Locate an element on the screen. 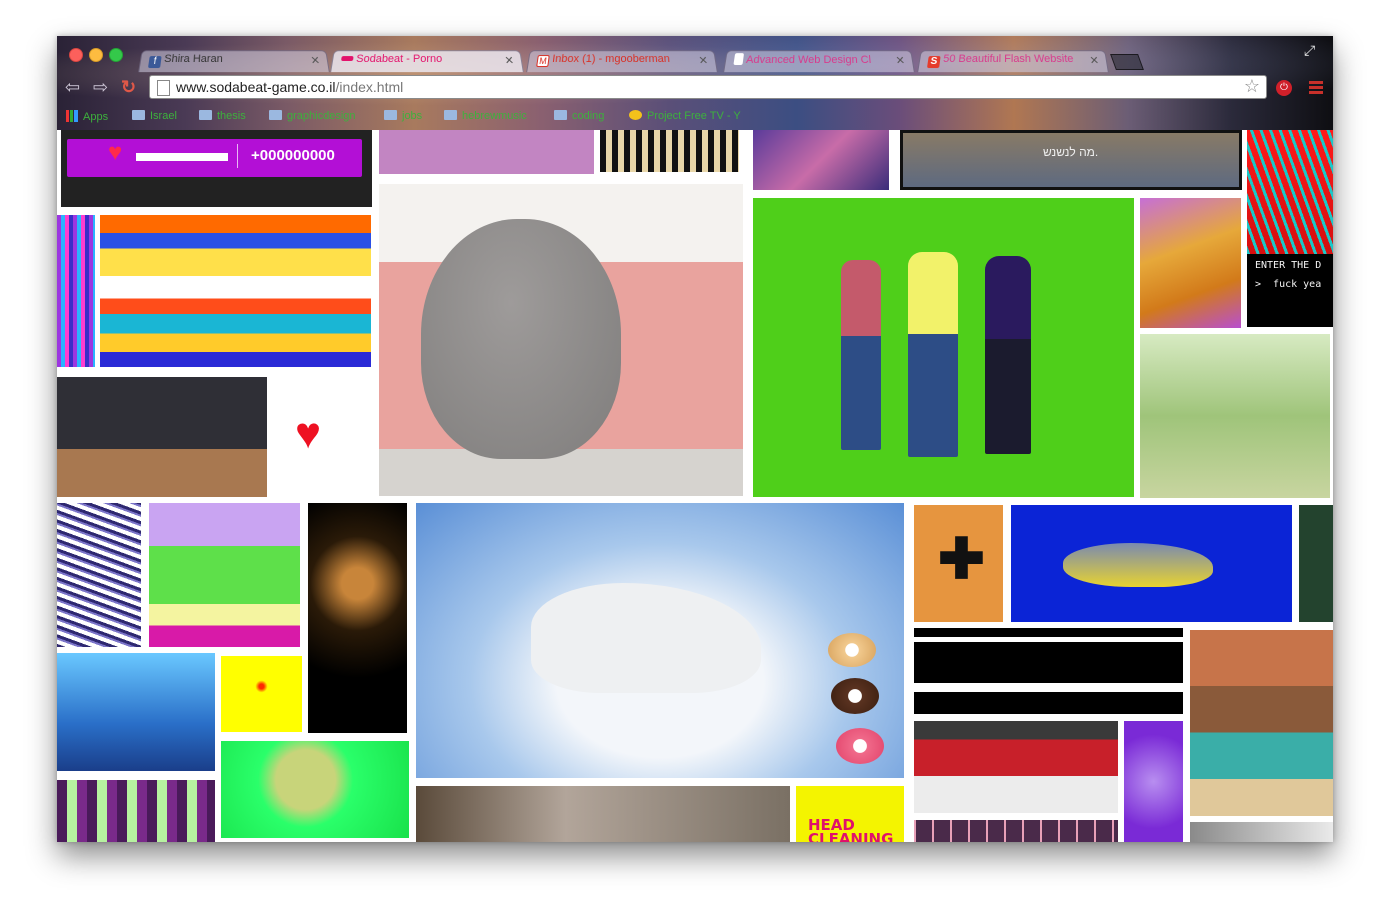  prompt-text: > fuck yea is located at coordinates (1288, 284).